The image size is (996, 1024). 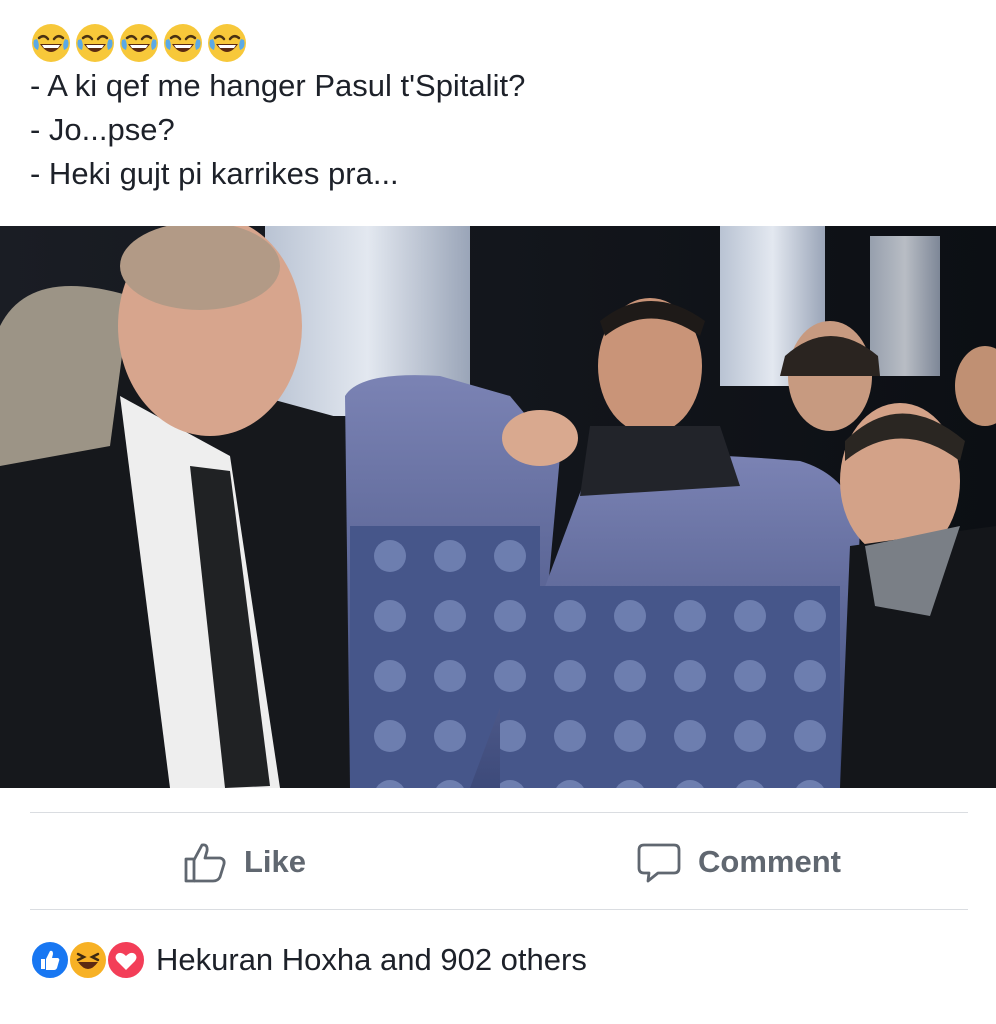 I want to click on post-text-line: - A ki qef me hanger Pasul t'Spitalit?, so click(x=278, y=85).